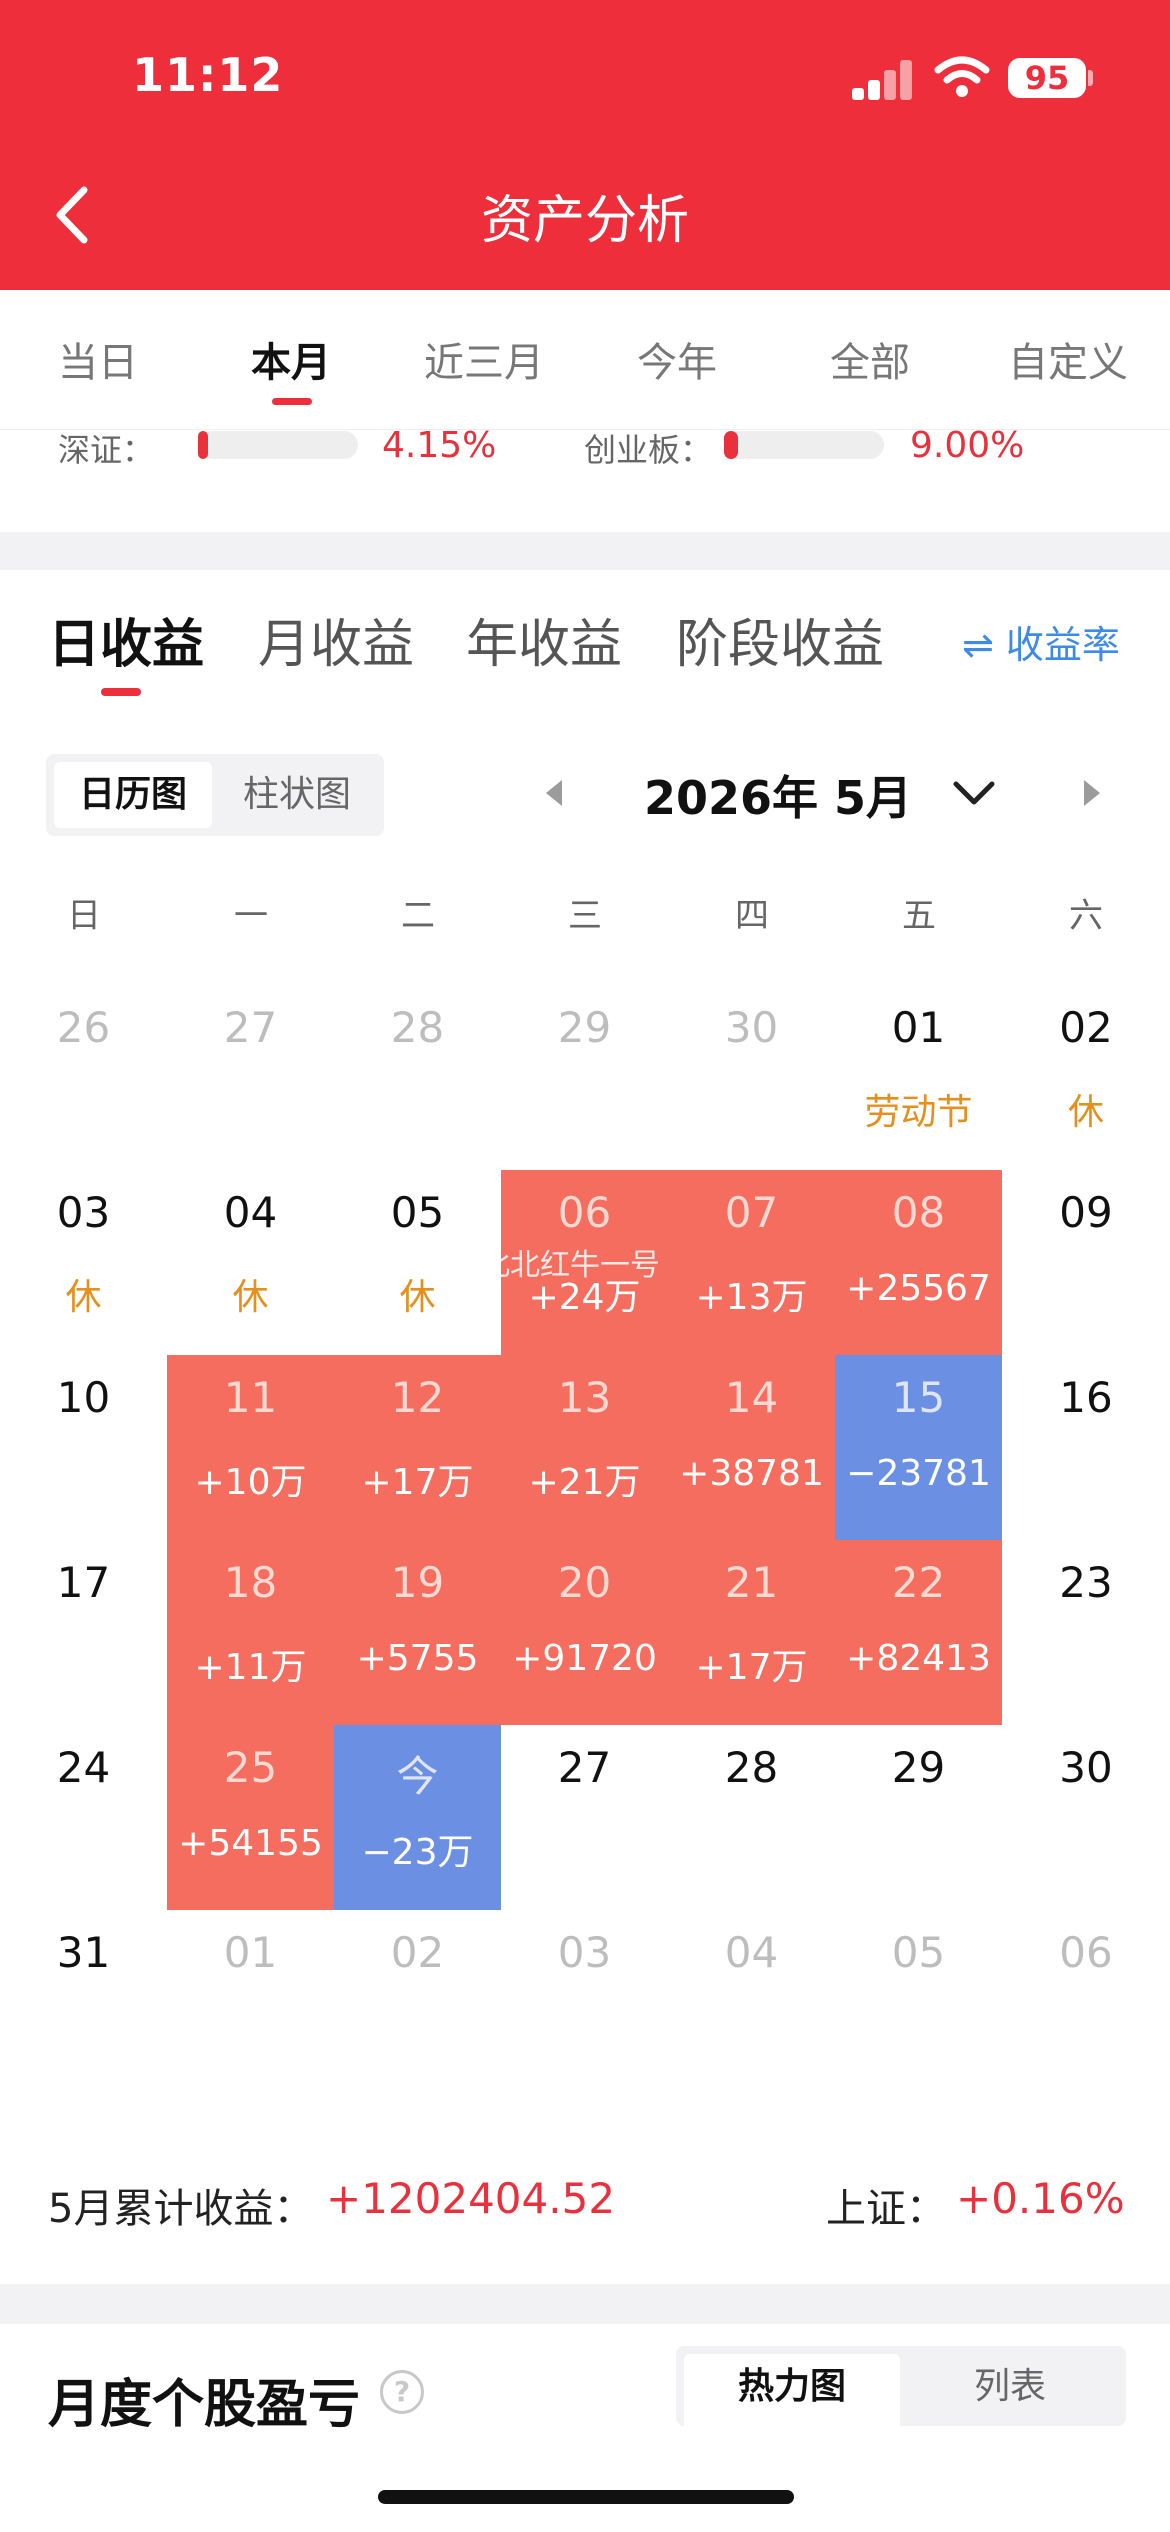  Describe the element at coordinates (584, 1447) in the screenshot. I see `calendar-day-cell: 13 +21万` at that location.